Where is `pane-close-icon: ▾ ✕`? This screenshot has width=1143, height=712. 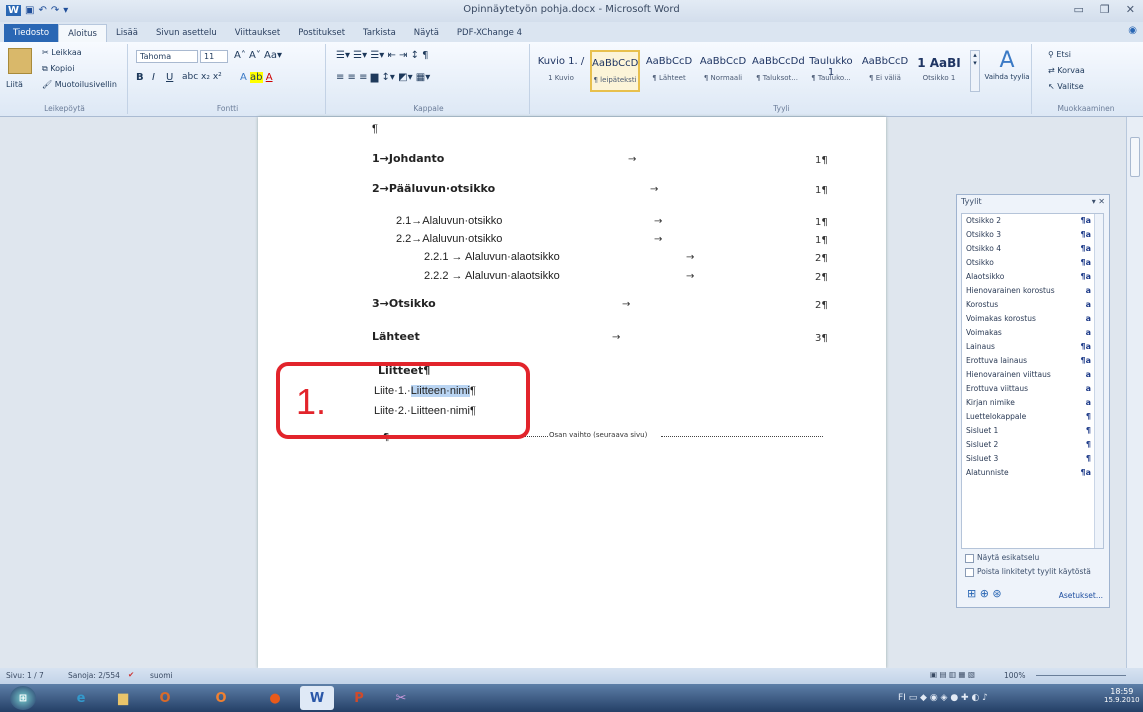
pane-close-icon: ▾ ✕ is located at coordinates (1098, 201).